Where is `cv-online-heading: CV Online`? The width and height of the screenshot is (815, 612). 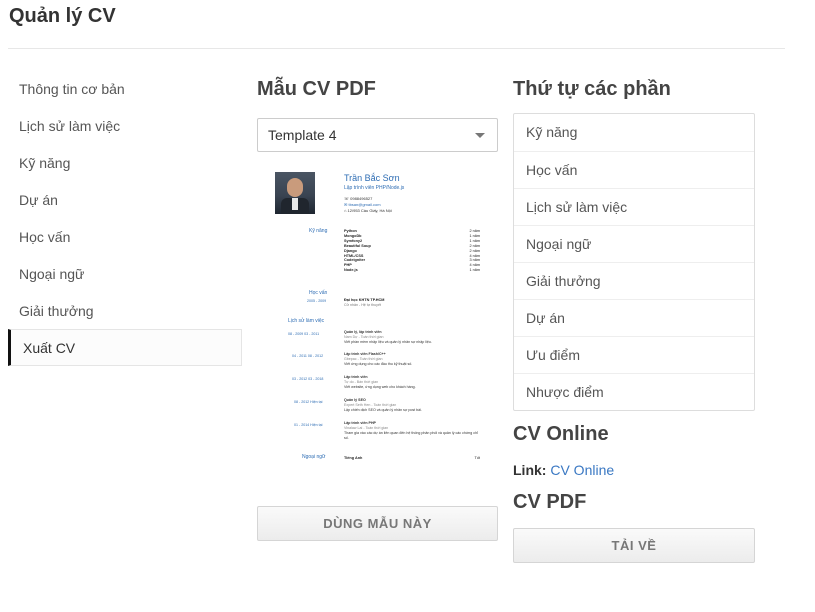
cv-online-heading: CV Online is located at coordinates (561, 434).